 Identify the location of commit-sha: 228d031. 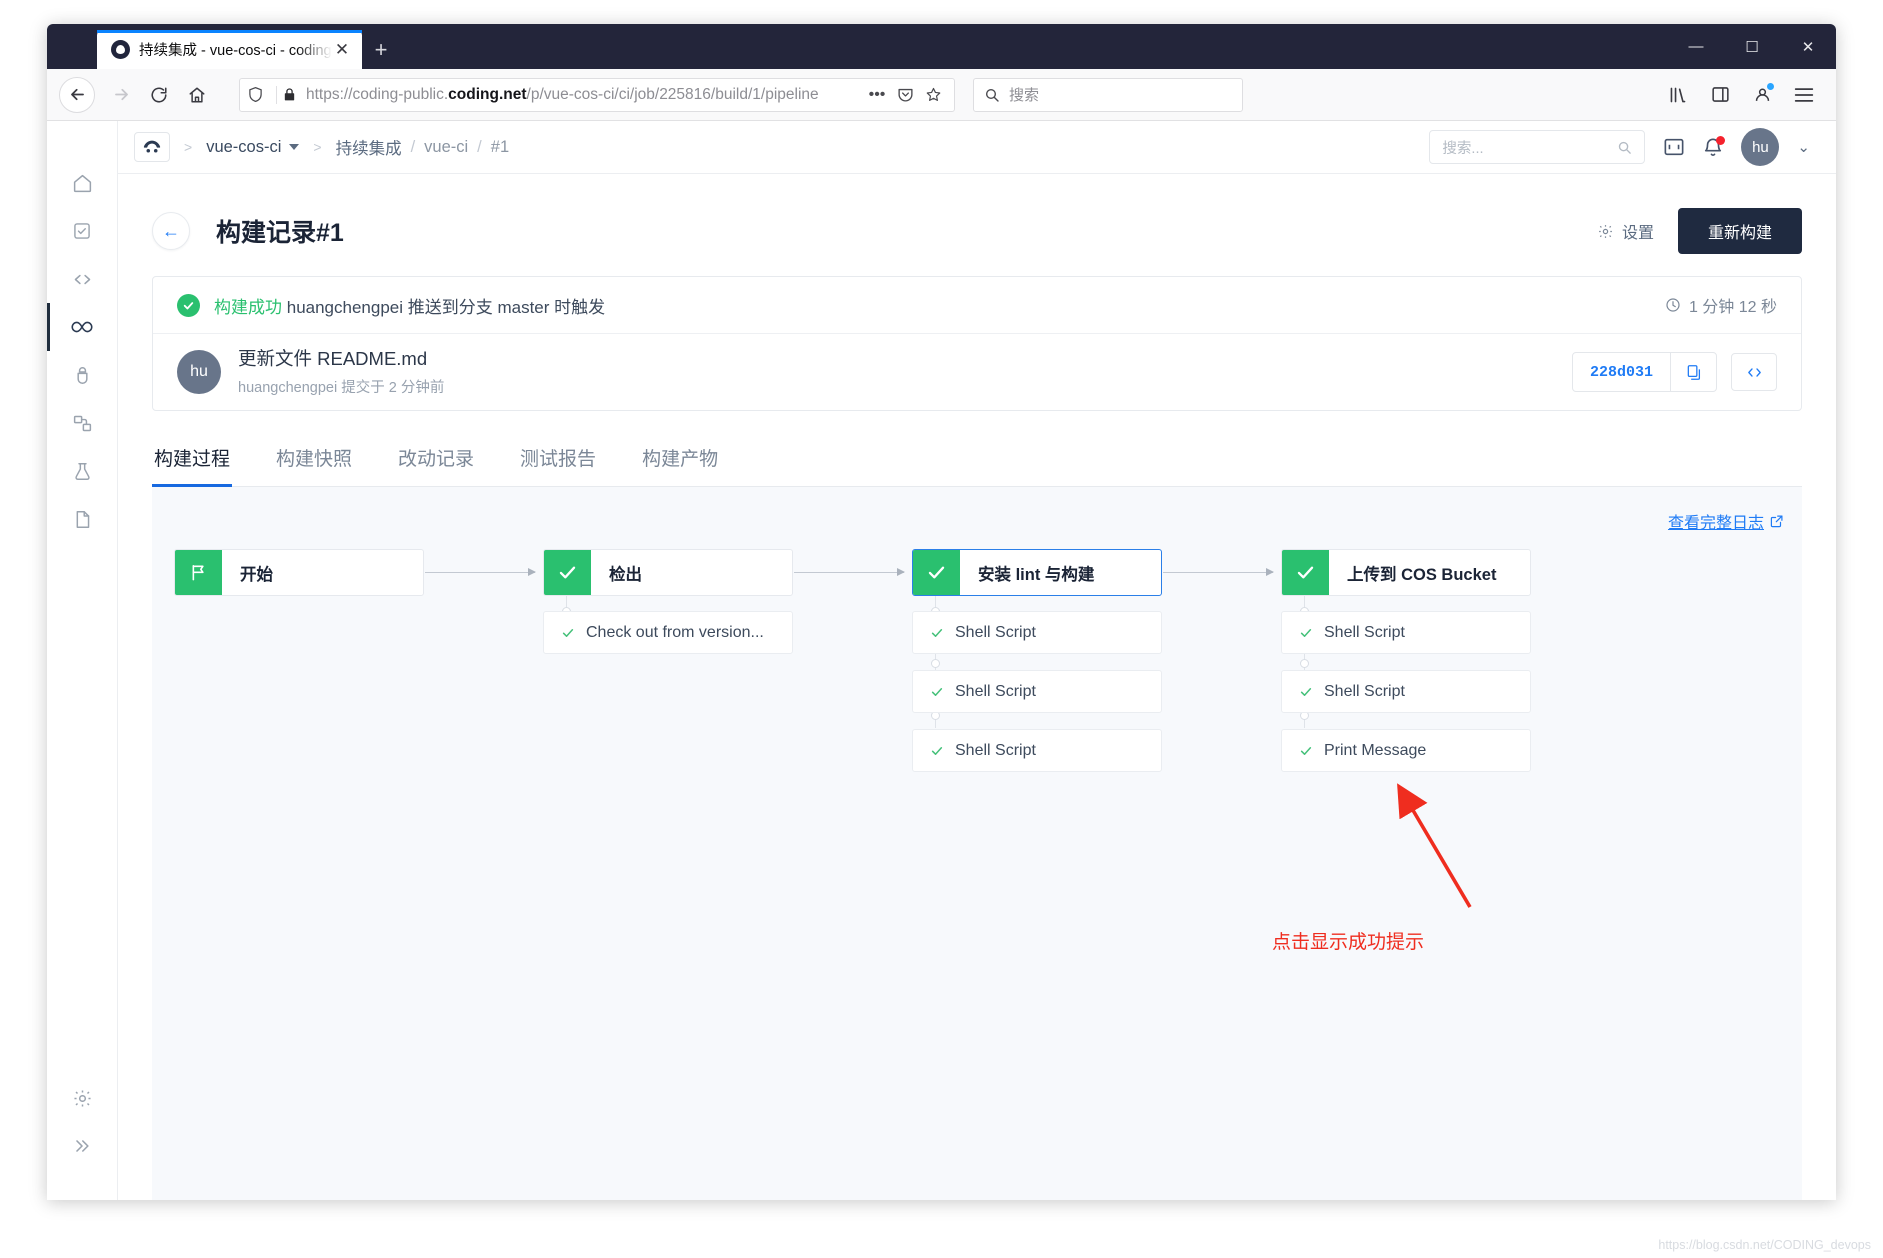
(1621, 372).